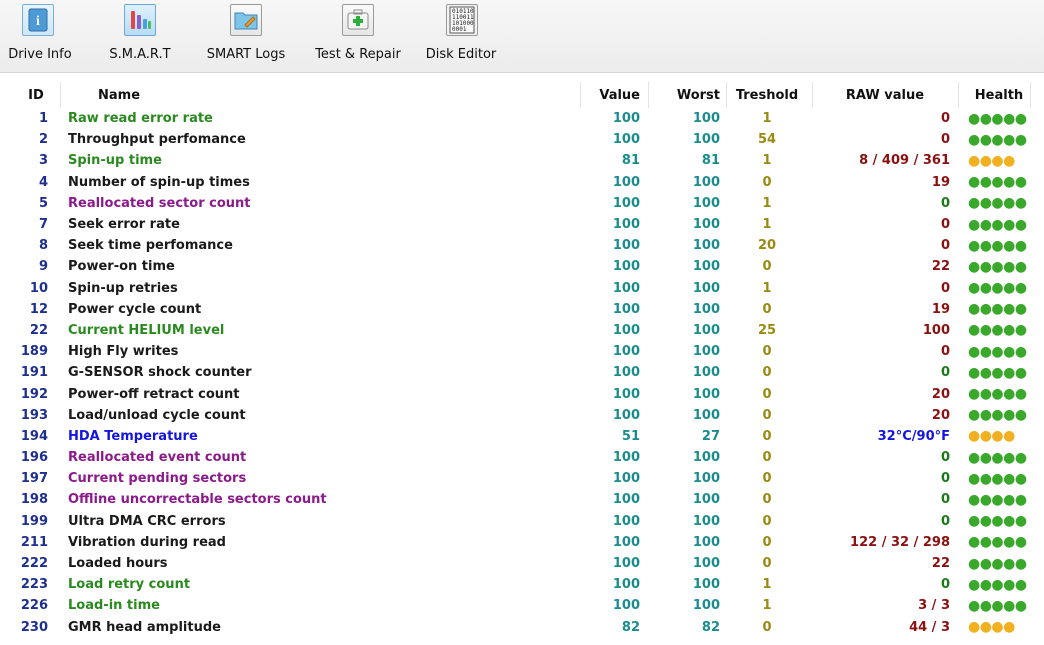 This screenshot has height=645, width=1044. Describe the element at coordinates (522, 521) in the screenshot. I see `table-row: 199 Ultra DMA CRC errors 100 100 0 0 ●●●●●` at that location.